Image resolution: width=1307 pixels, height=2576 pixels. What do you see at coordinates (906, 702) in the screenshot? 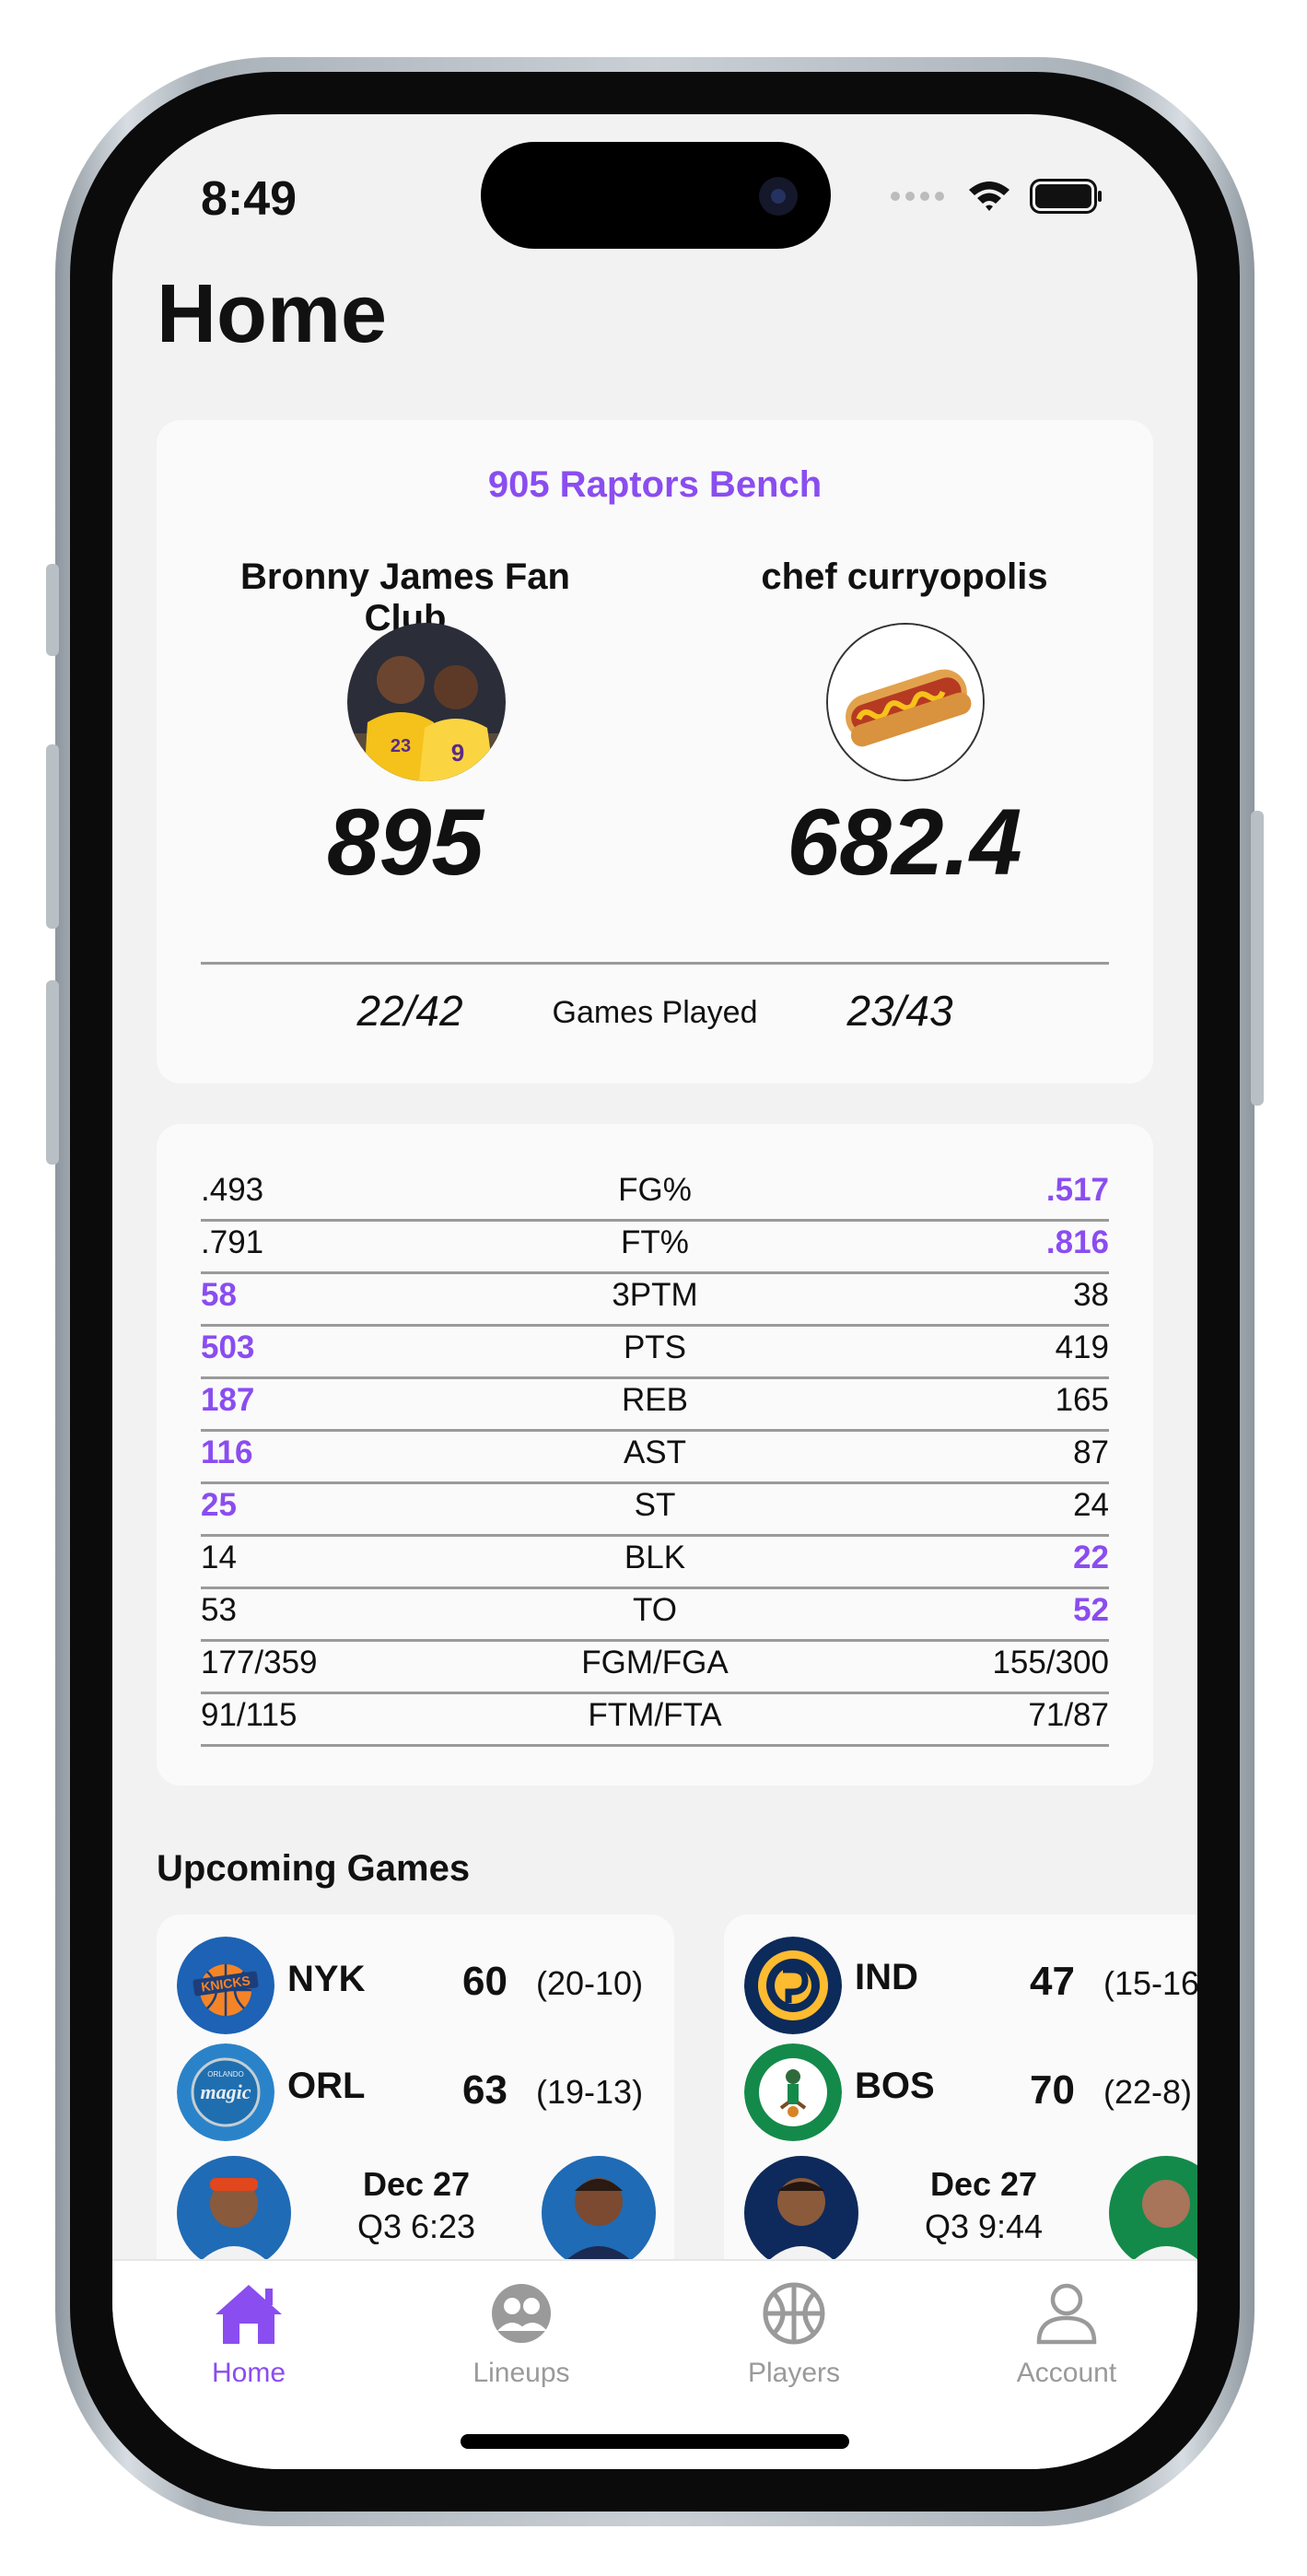
I see `away-team-avatar` at bounding box center [906, 702].